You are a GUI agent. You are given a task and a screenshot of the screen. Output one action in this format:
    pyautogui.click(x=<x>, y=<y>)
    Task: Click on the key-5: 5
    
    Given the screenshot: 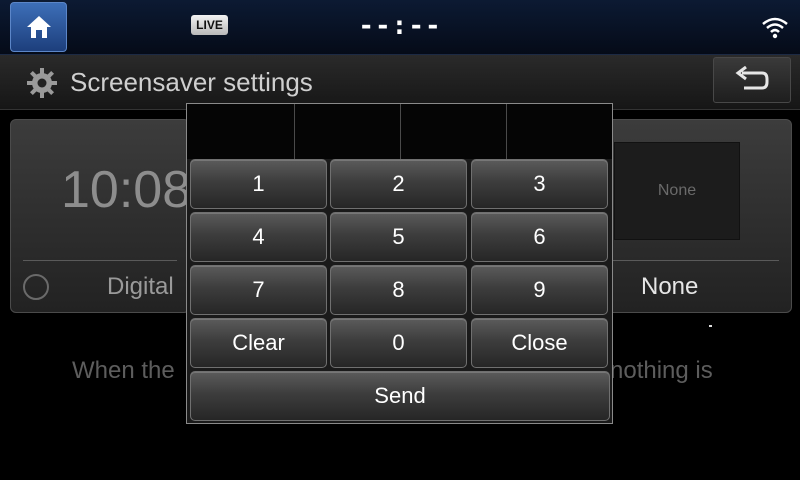 What is the action you would take?
    pyautogui.click(x=398, y=237)
    